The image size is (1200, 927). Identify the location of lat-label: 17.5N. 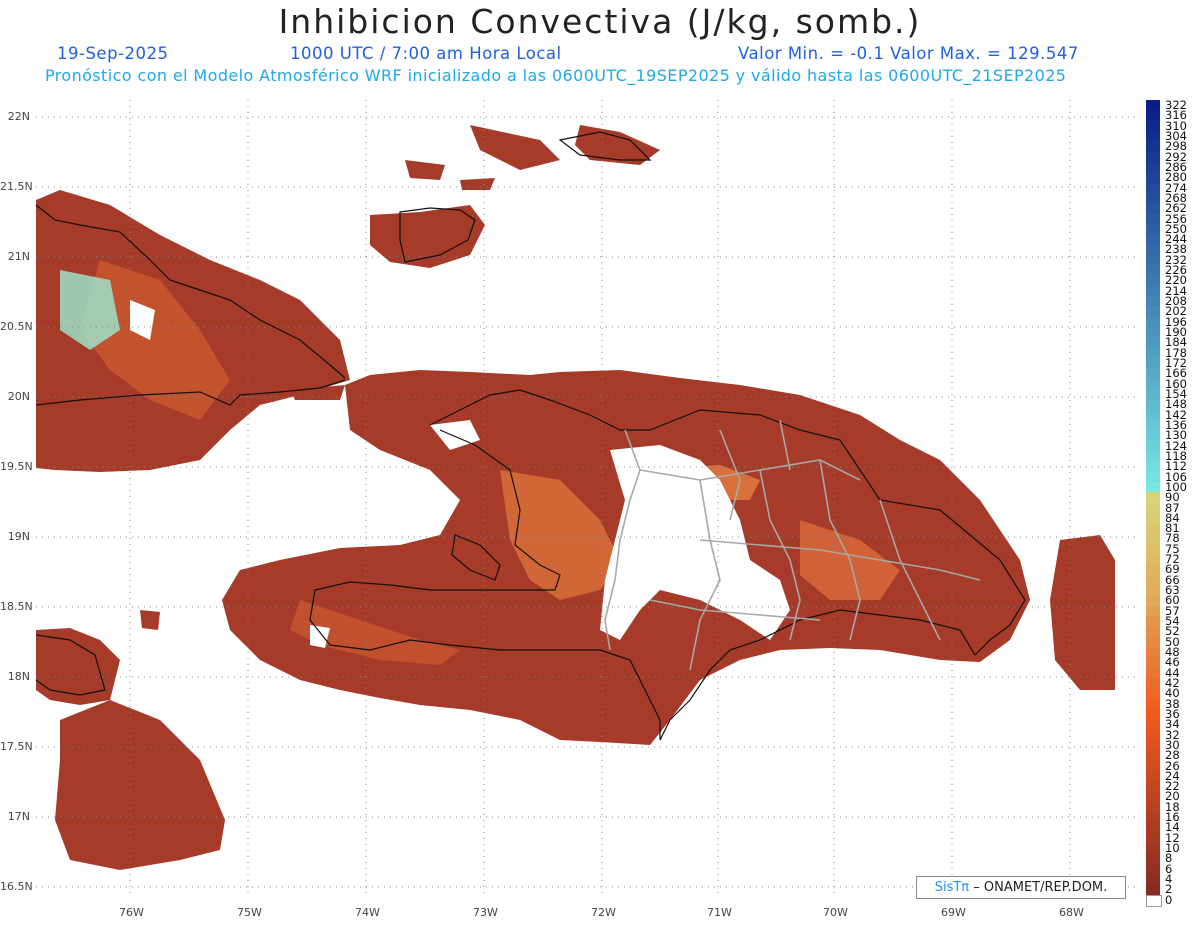
(16, 746).